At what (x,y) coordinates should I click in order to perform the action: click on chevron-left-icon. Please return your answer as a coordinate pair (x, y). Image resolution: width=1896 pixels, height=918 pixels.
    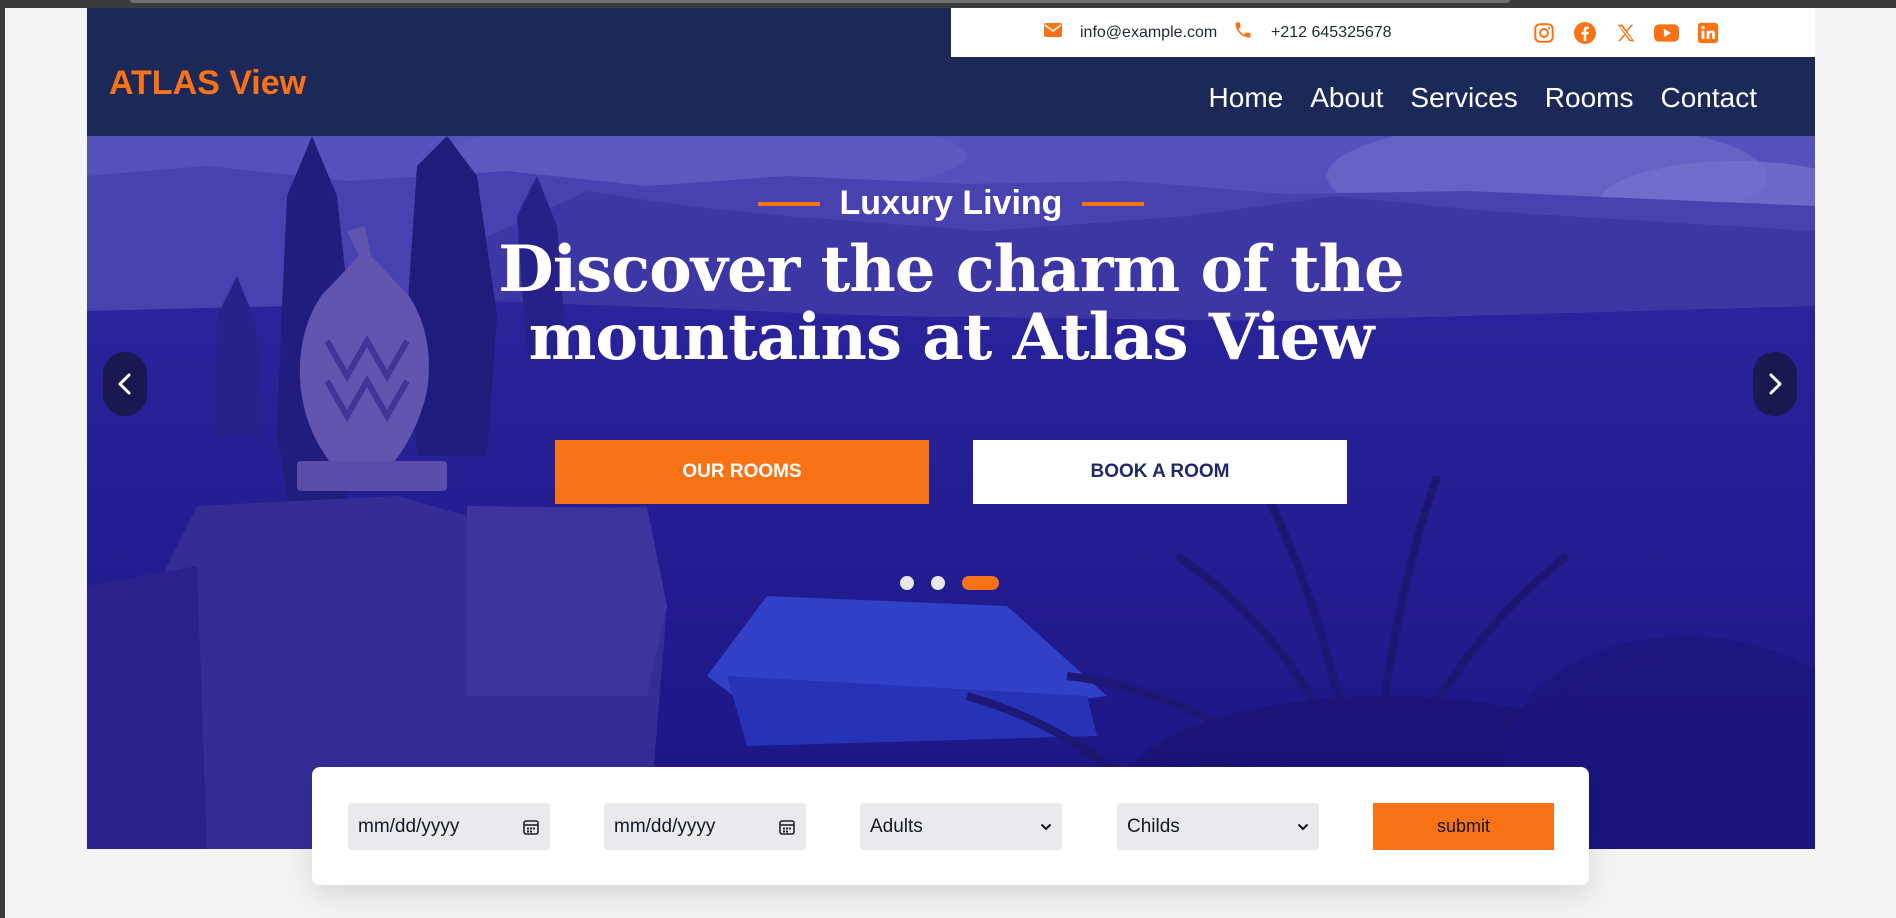
    Looking at the image, I should click on (124, 384).